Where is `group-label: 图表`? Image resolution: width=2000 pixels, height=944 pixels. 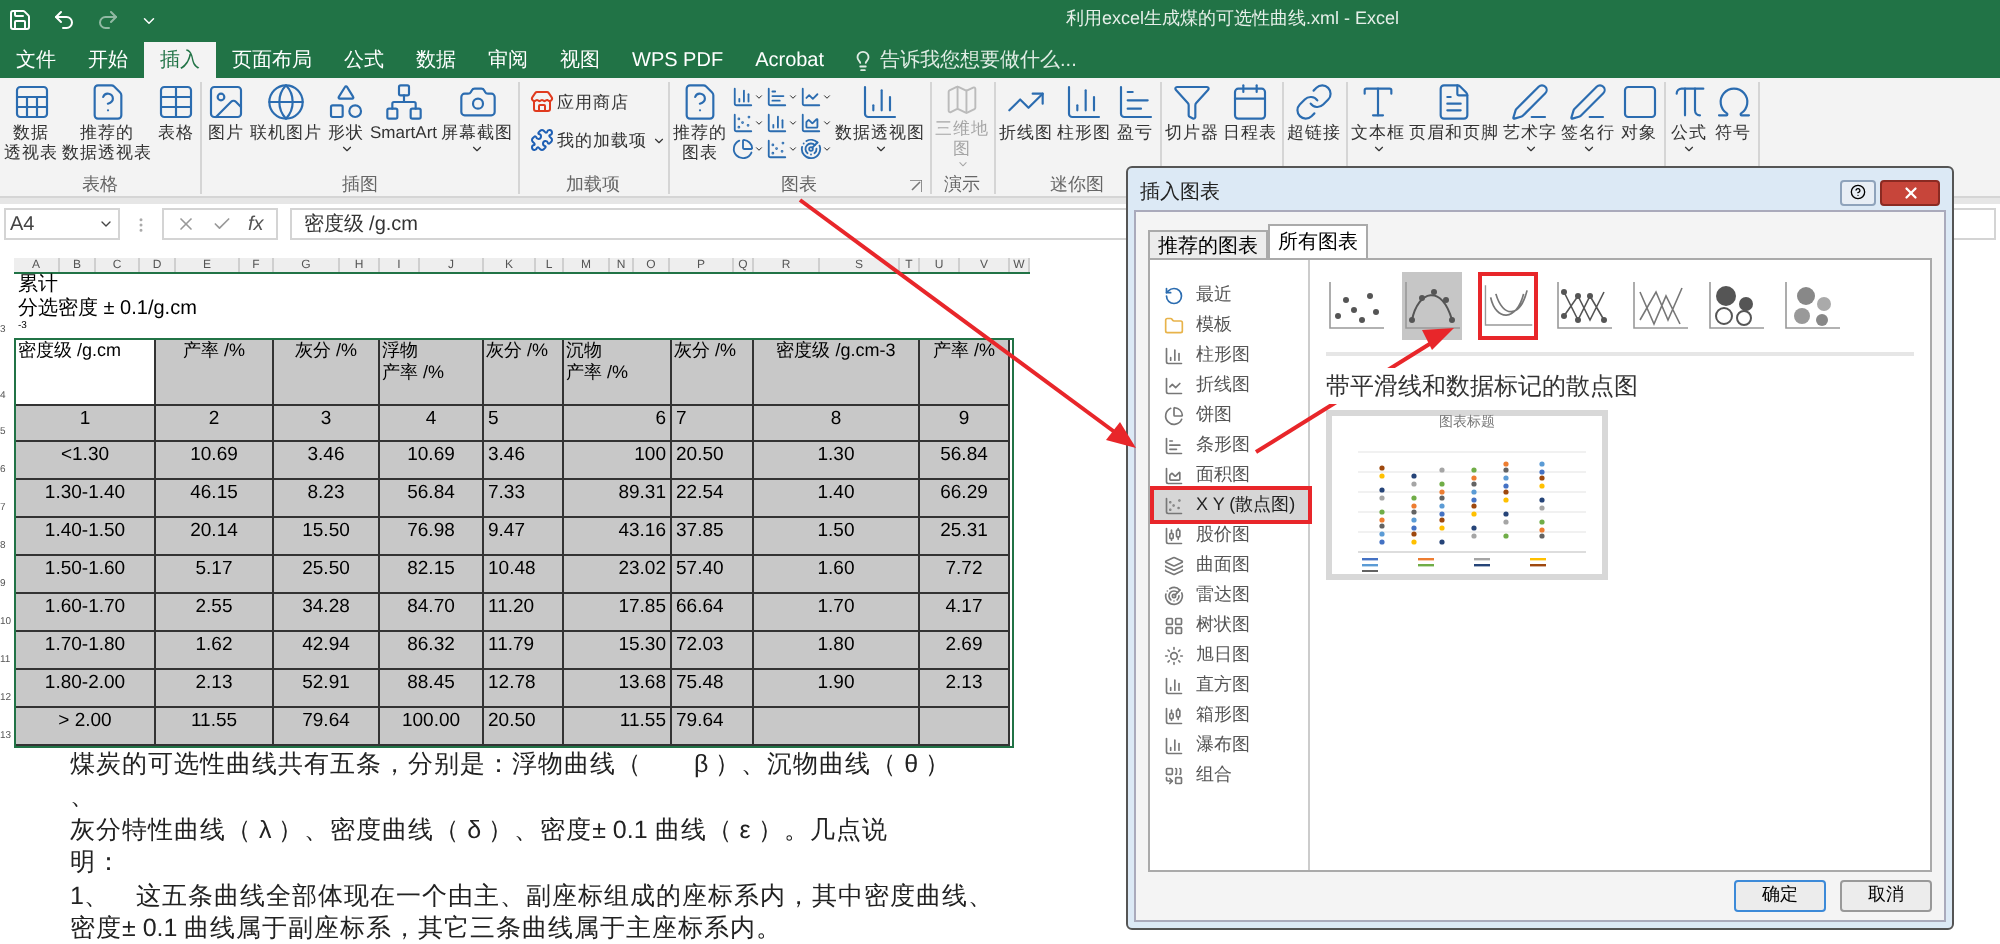
group-label: 图表 is located at coordinates (799, 183).